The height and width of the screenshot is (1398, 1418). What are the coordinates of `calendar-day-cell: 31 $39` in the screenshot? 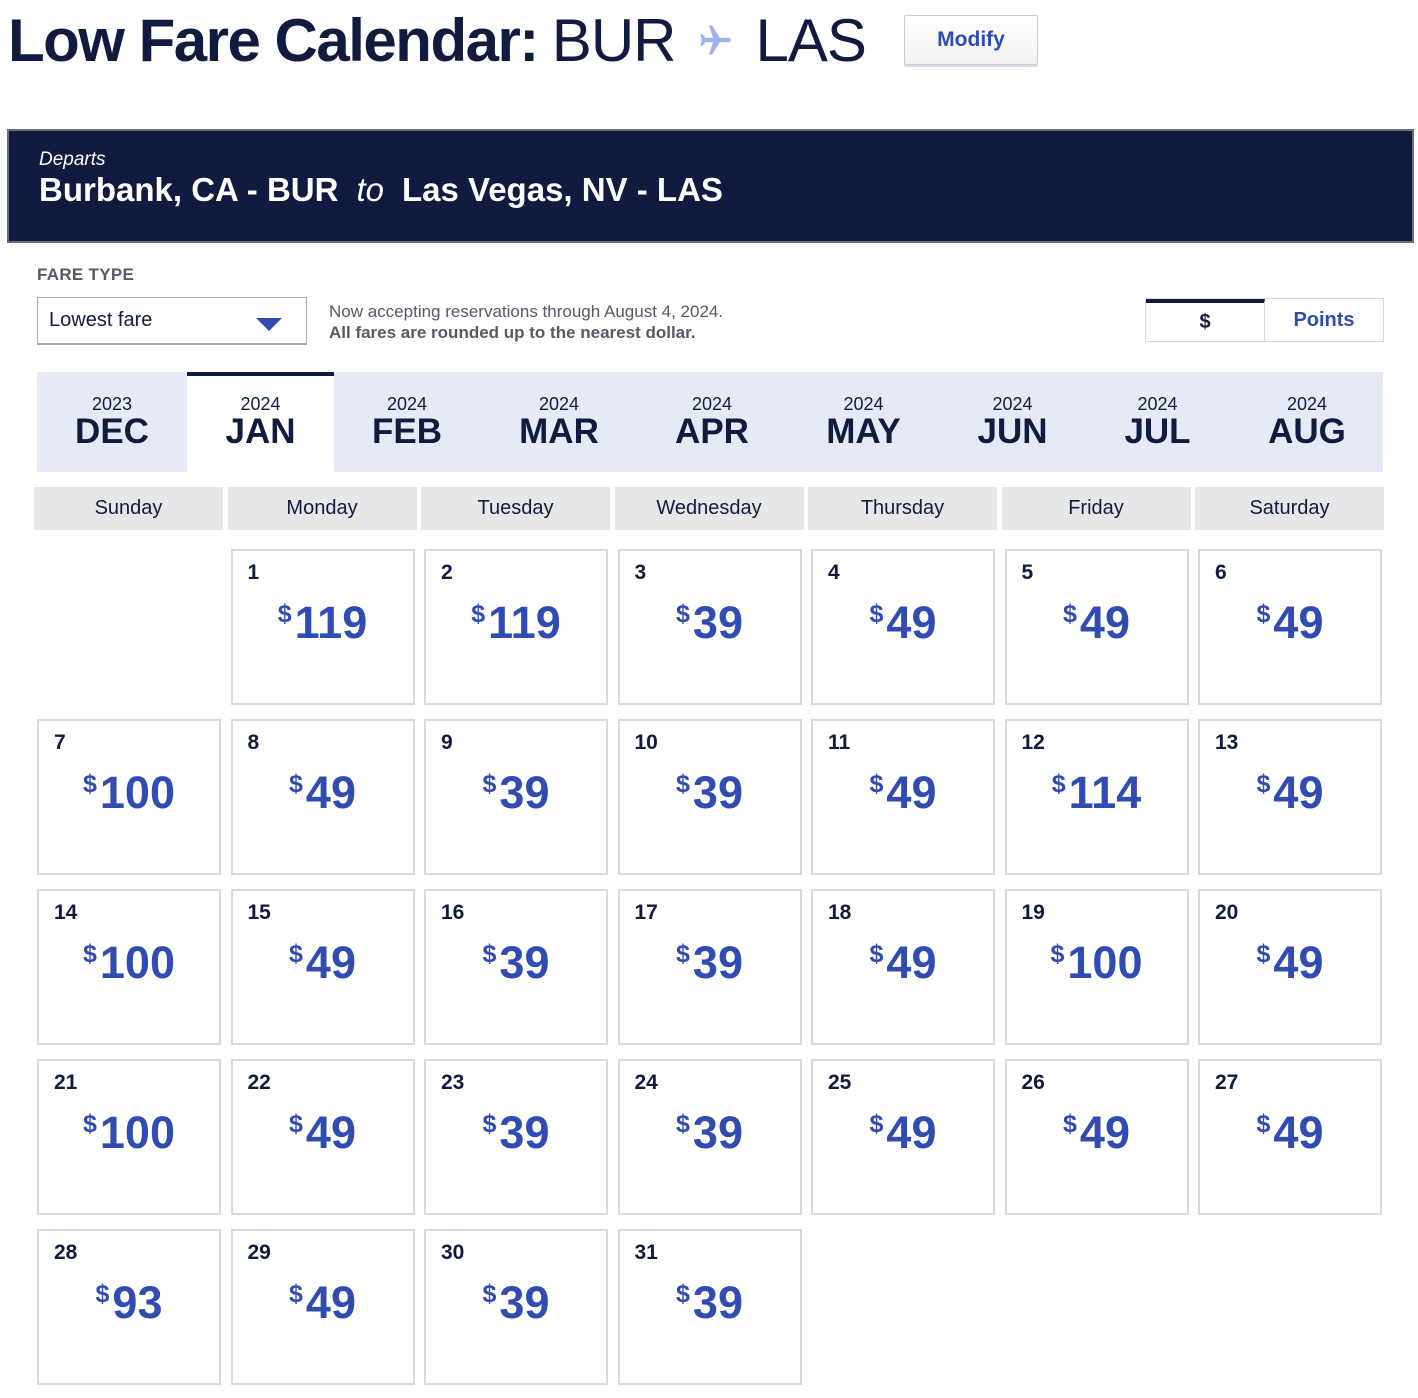 It's located at (709, 1307).